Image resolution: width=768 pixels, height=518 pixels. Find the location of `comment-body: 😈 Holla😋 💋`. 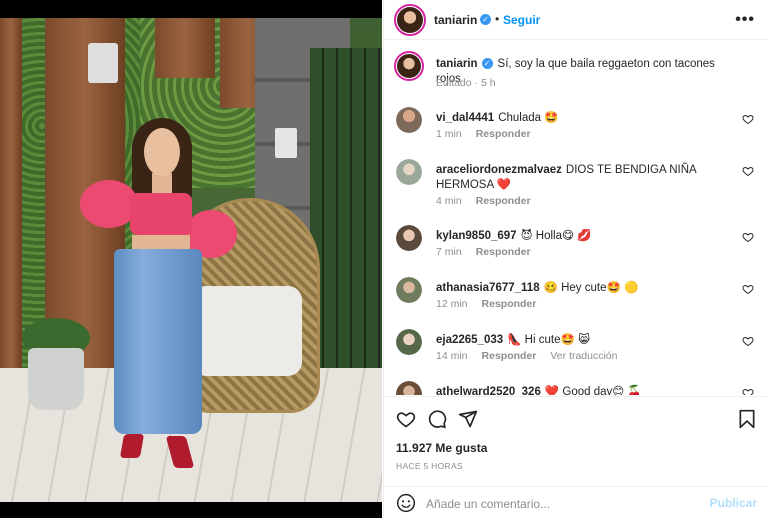

comment-body: 😈 Holla😋 💋 is located at coordinates (556, 236).